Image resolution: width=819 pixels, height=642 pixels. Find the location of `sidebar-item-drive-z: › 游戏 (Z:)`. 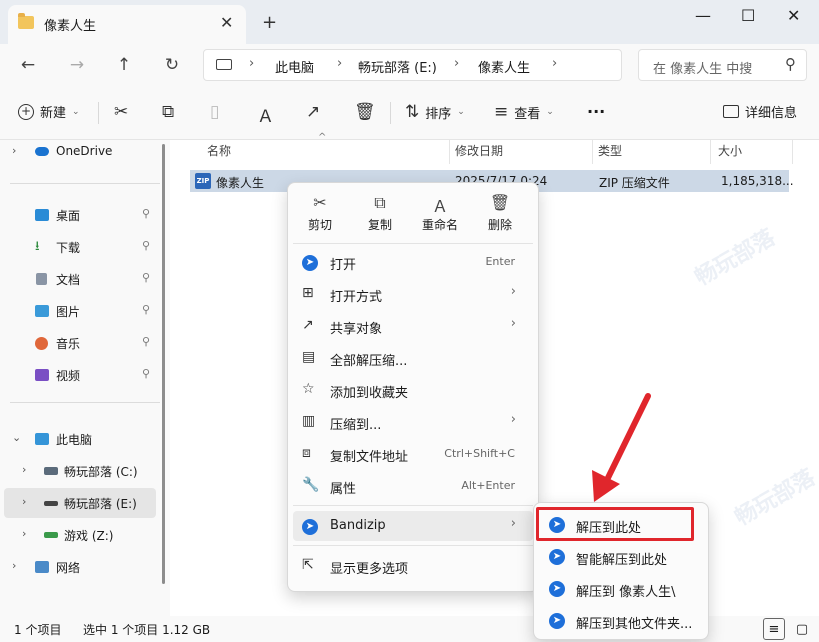

sidebar-item-drive-z: › 游戏 (Z:) is located at coordinates (80, 535).